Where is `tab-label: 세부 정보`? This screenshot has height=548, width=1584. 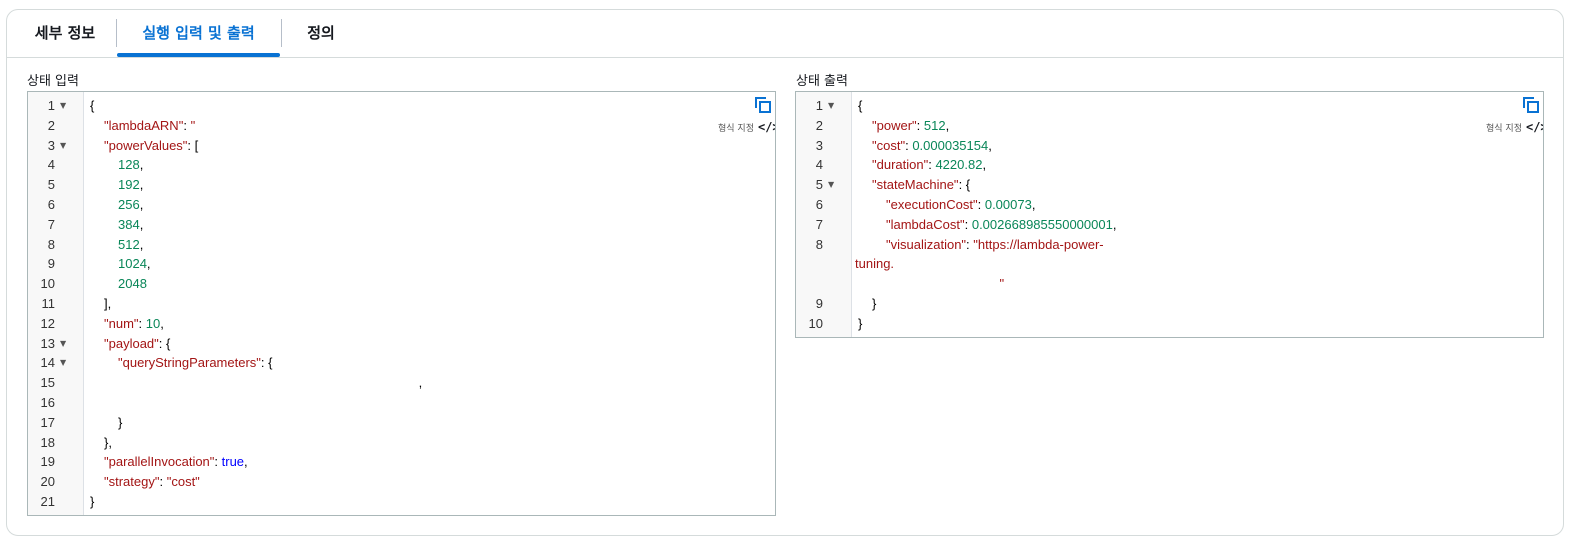 tab-label: 세부 정보 is located at coordinates (65, 33).